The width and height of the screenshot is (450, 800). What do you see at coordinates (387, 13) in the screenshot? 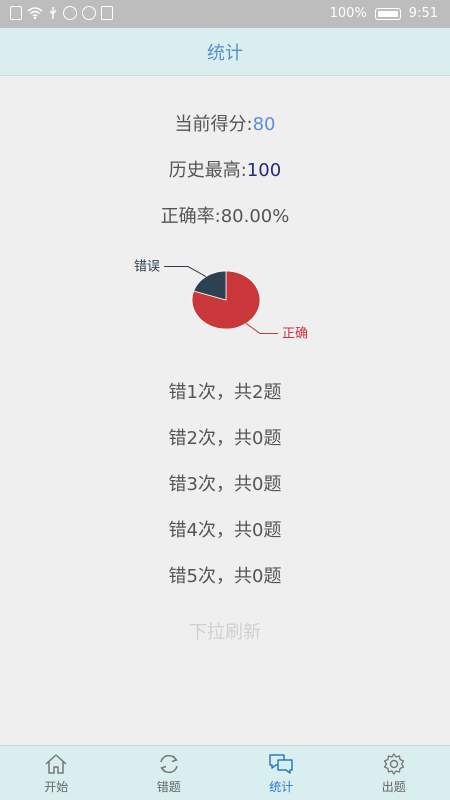
I see `battery-icon` at bounding box center [387, 13].